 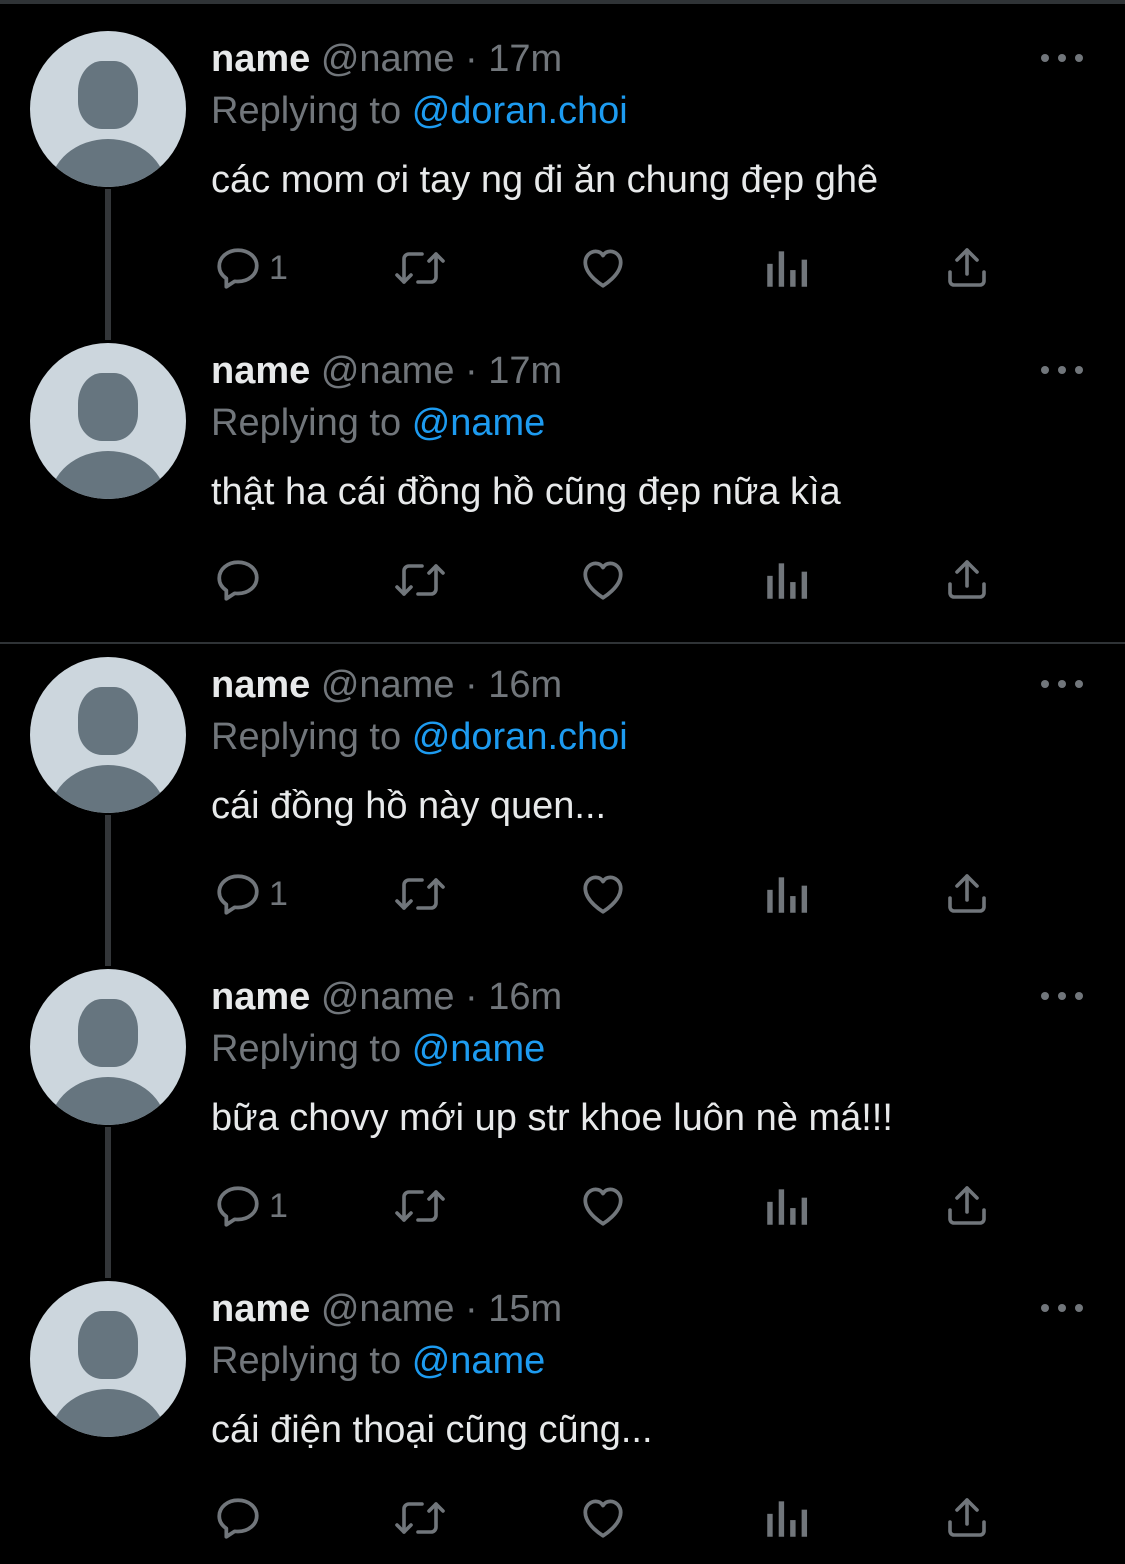 What do you see at coordinates (562, 580) in the screenshot?
I see `tweet-actions` at bounding box center [562, 580].